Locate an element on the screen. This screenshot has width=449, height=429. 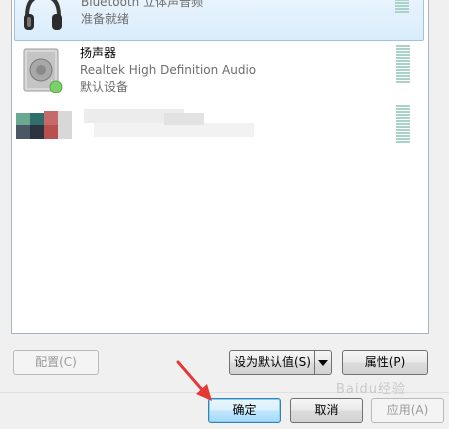
device-name: 扬声器 is located at coordinates (98, 53).